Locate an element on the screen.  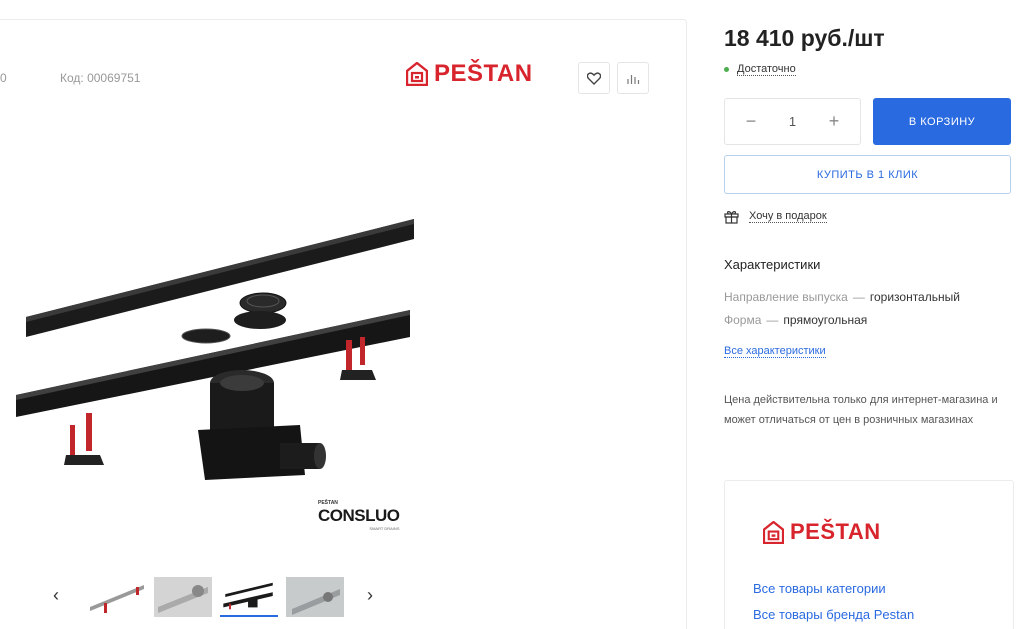
characteristic-value: прямоугольная is located at coordinates (825, 320).